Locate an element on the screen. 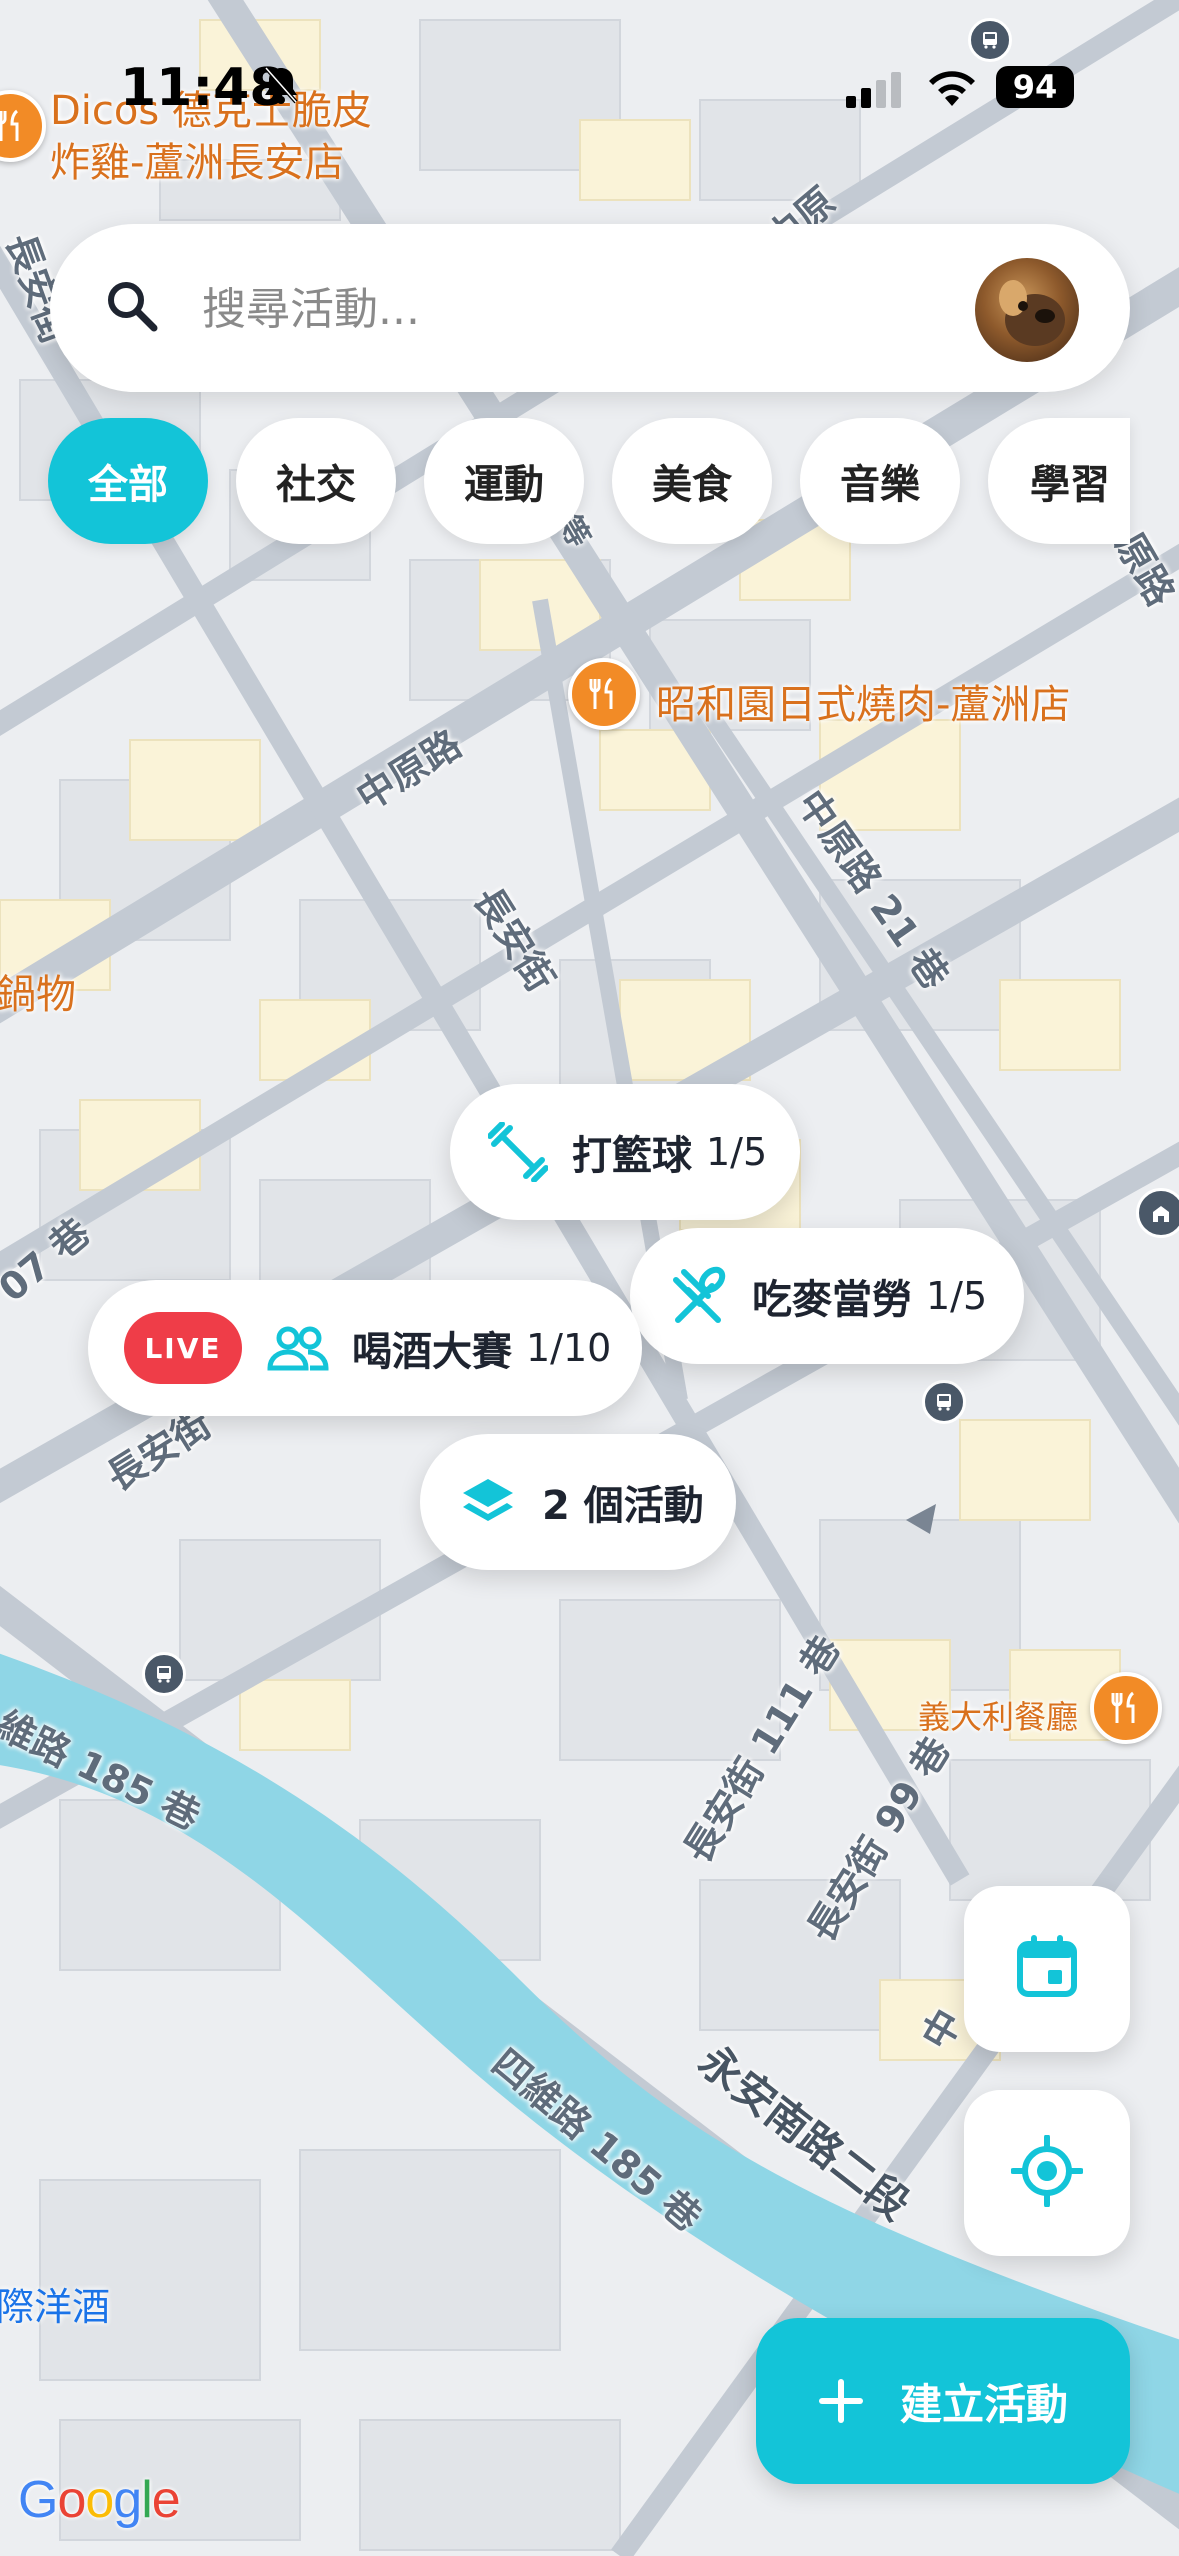  poi-label-fragment-left: 鍋物 is located at coordinates (38, 995).